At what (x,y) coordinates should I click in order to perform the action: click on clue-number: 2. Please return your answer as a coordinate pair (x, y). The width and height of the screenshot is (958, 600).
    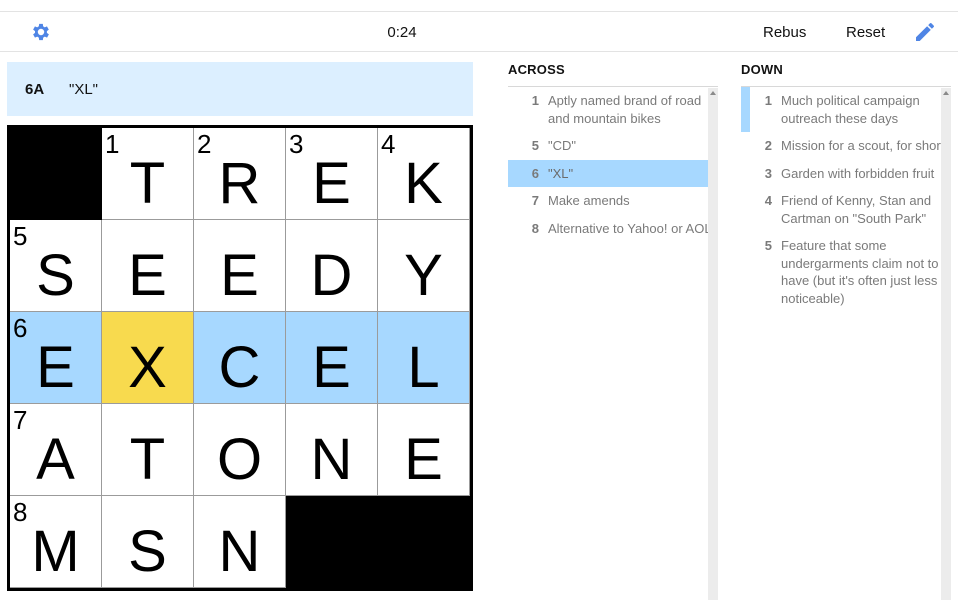
    Looking at the image, I should click on (768, 145).